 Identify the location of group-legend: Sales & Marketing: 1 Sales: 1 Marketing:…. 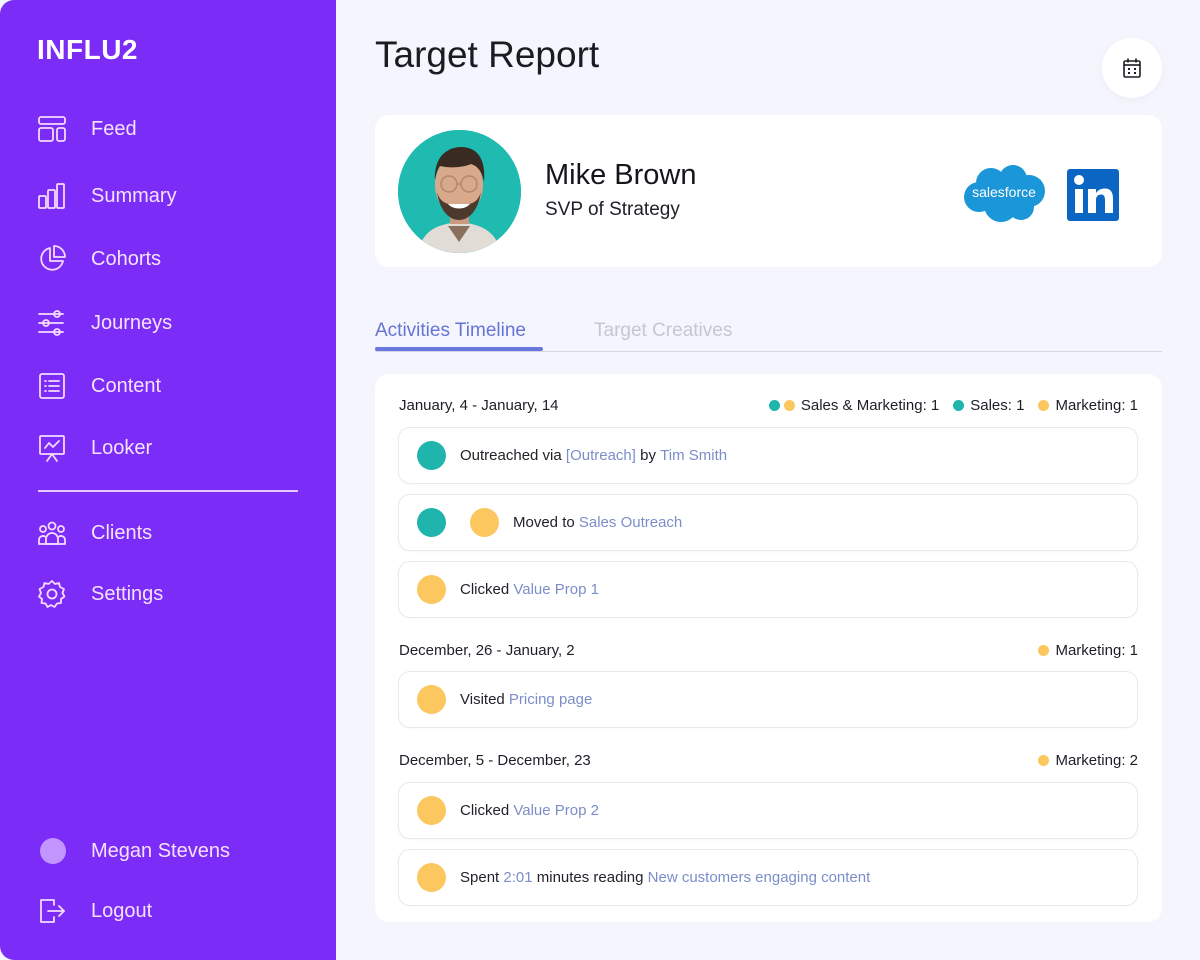
(946, 405).